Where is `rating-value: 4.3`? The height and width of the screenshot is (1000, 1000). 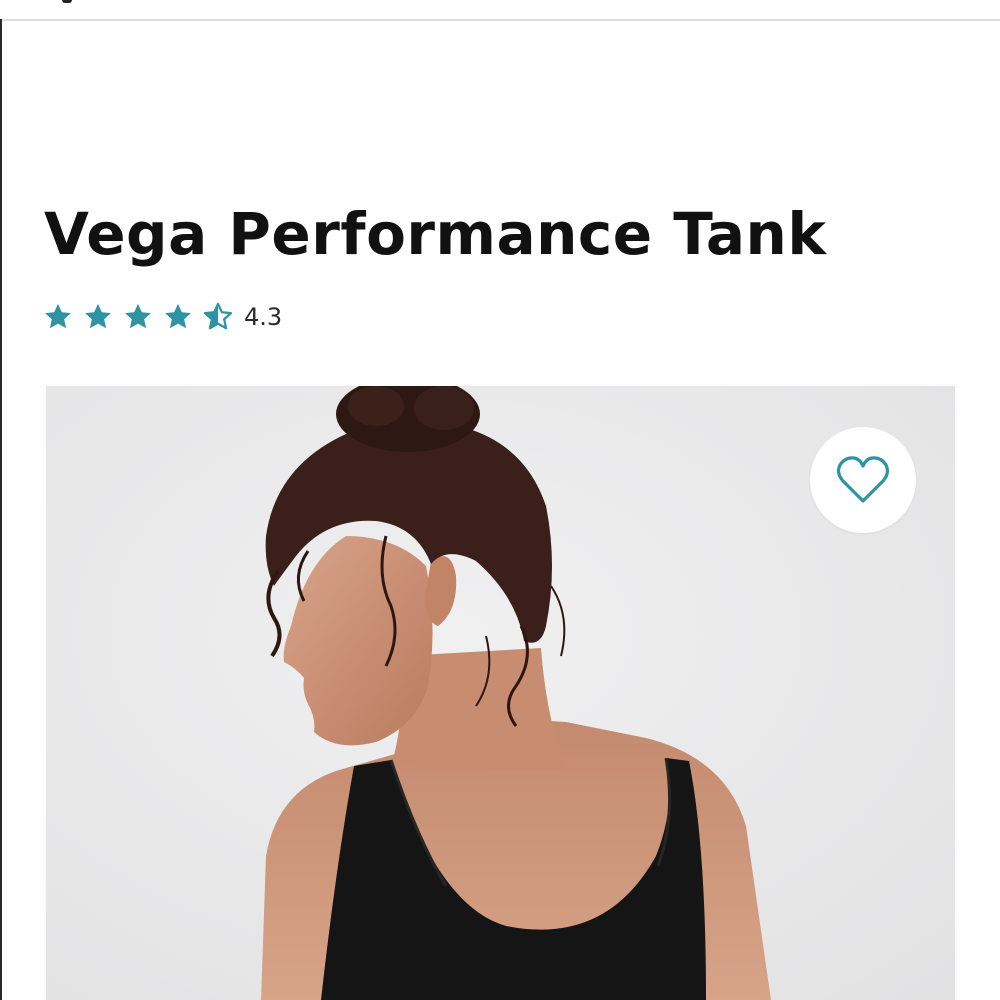 rating-value: 4.3 is located at coordinates (263, 317).